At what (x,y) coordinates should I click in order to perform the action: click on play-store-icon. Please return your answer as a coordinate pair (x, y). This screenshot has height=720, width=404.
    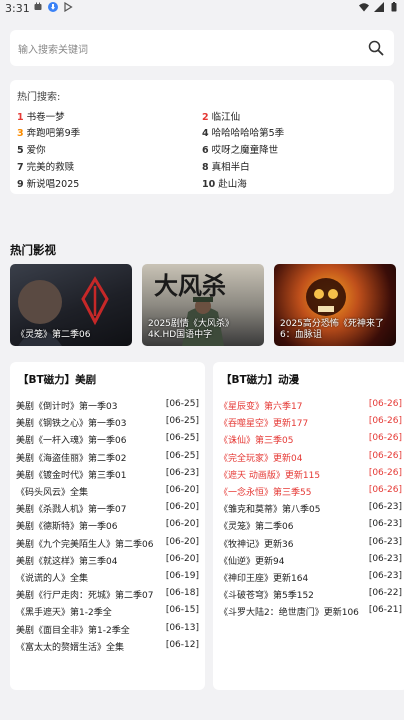
    Looking at the image, I should click on (68, 7).